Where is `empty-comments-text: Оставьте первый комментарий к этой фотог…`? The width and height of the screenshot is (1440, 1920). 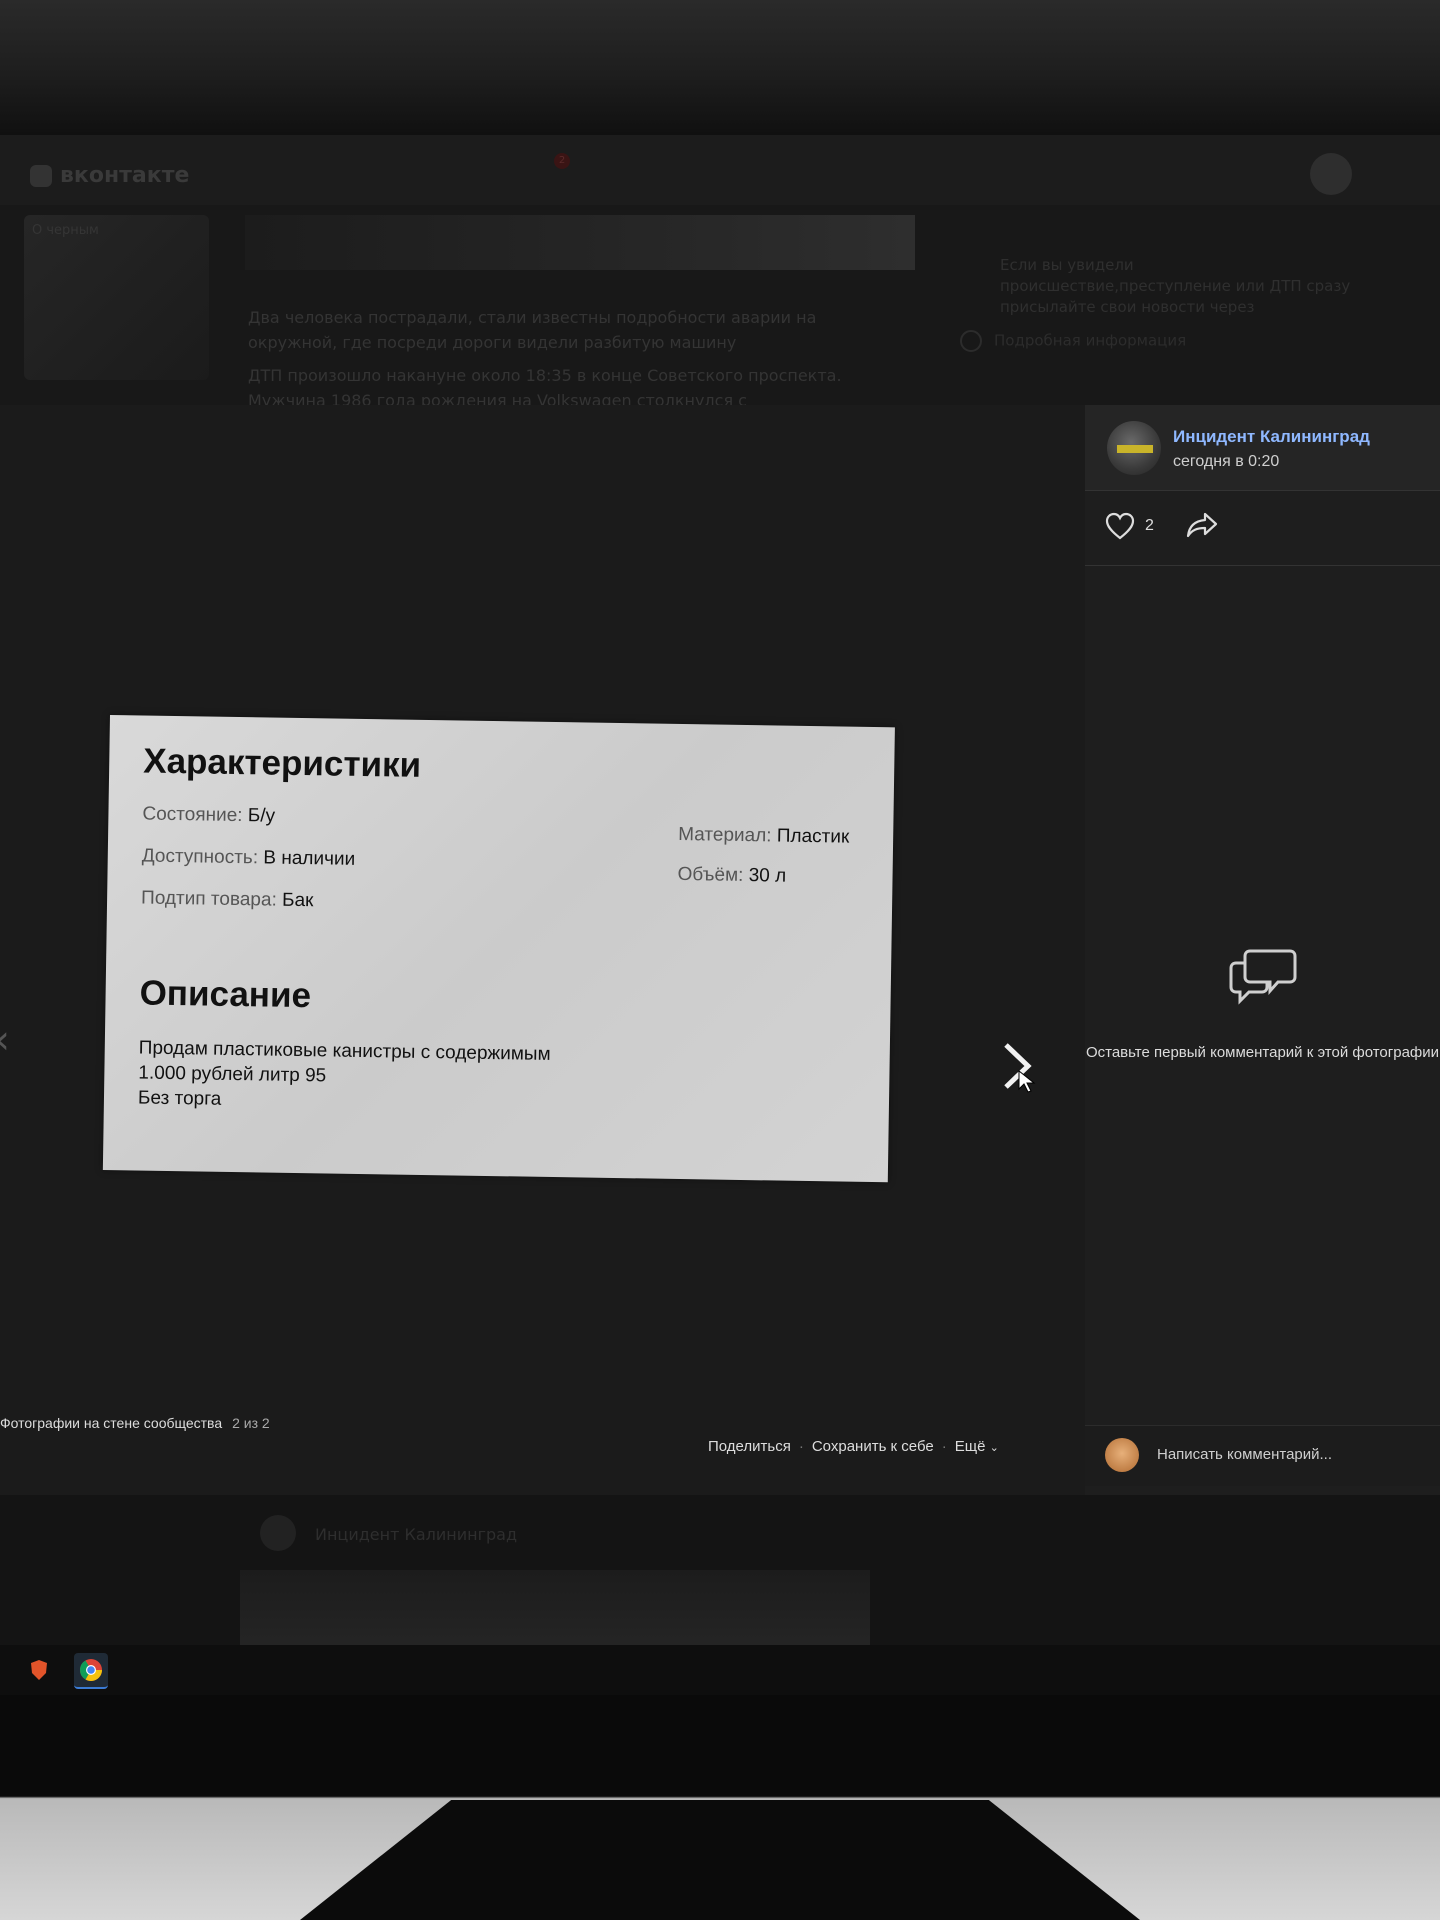
empty-comments-text: Оставьте первый комментарий к этой фотог… is located at coordinates (1262, 1052).